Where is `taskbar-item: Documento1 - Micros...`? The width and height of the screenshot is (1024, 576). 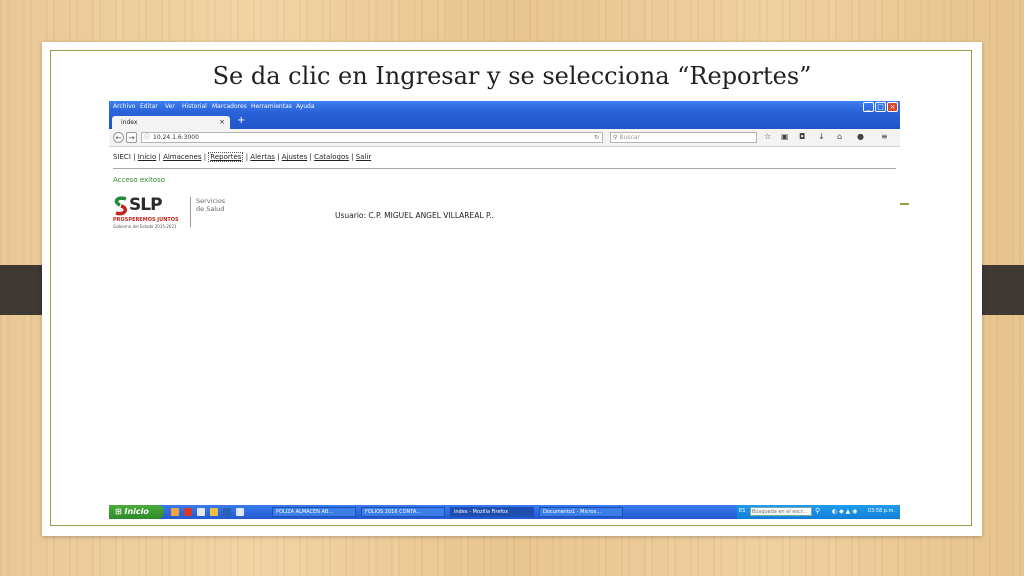 taskbar-item: Documento1 - Micros... is located at coordinates (581, 512).